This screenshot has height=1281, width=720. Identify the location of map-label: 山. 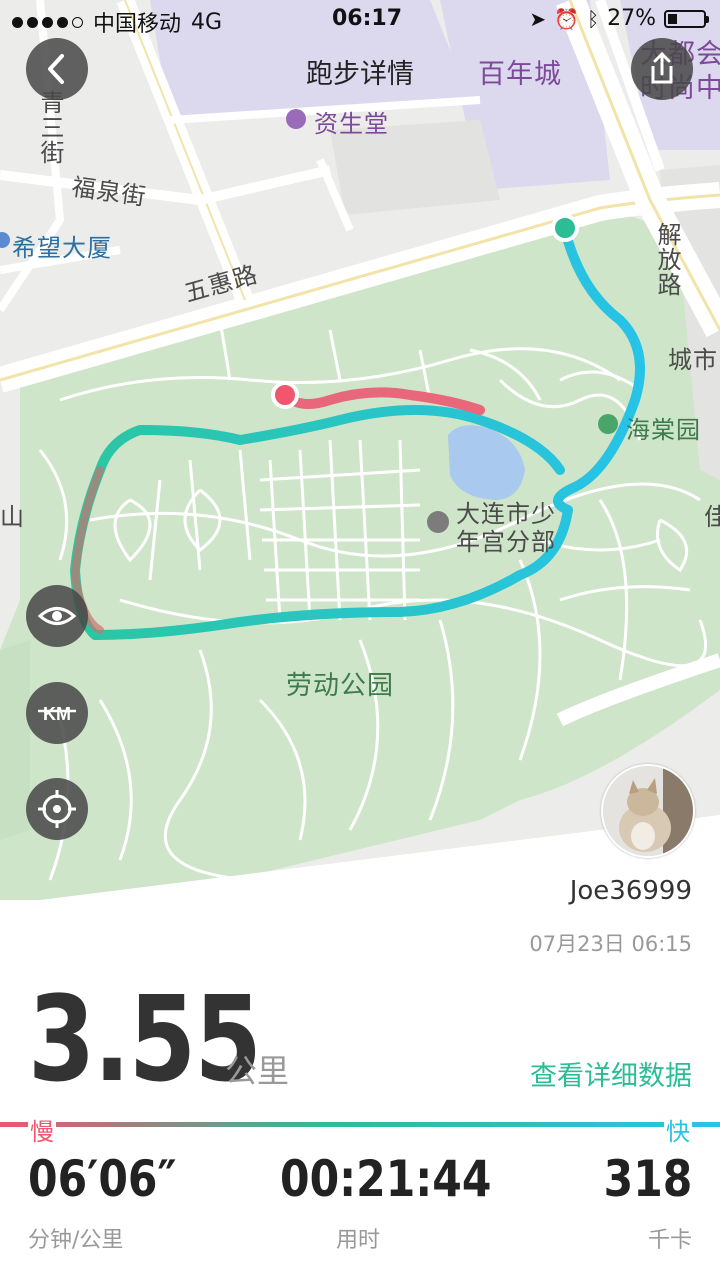
(12, 517).